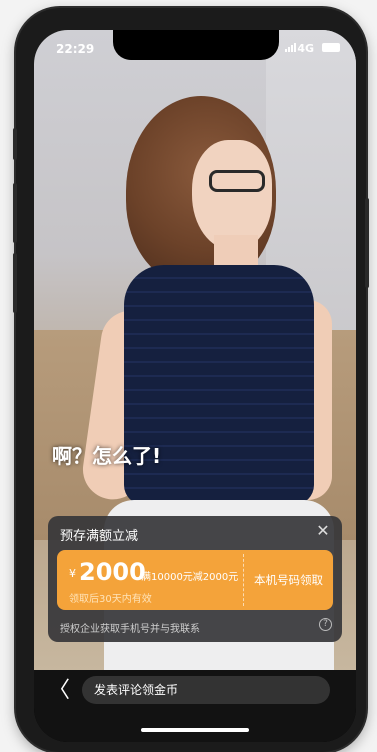  What do you see at coordinates (323, 531) in the screenshot?
I see `close-icon: ✕` at bounding box center [323, 531].